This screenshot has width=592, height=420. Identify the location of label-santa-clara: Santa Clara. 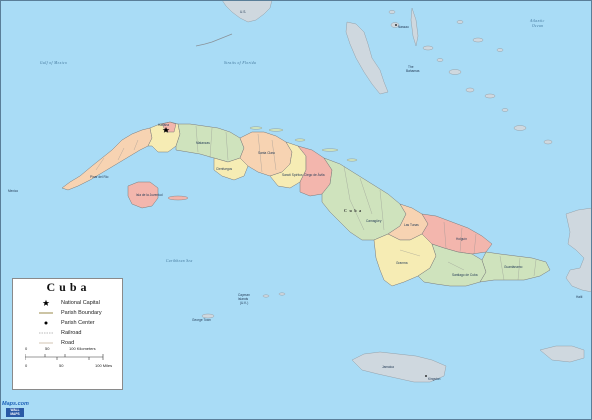
(266, 153).